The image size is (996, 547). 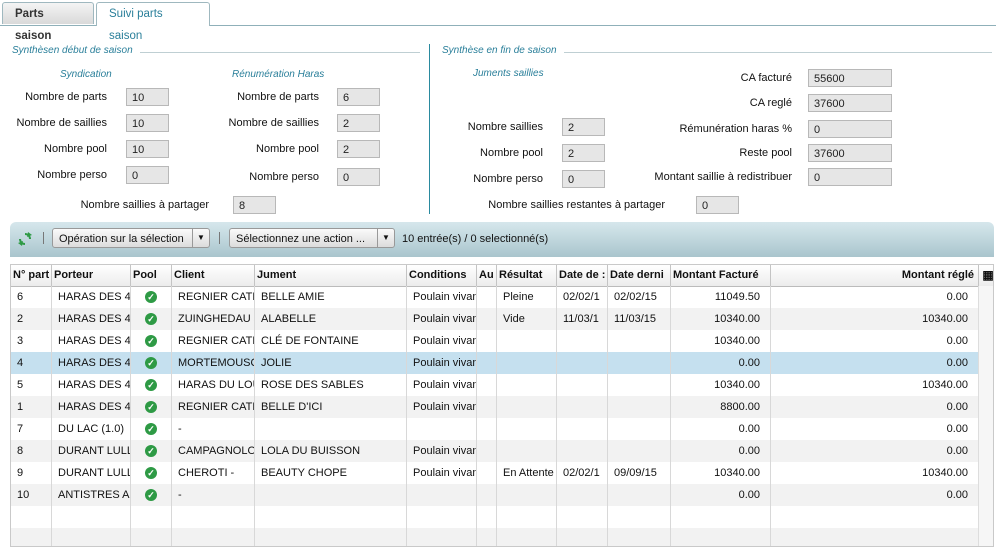 I want to click on ca-label: CA reglé, so click(x=770, y=103).